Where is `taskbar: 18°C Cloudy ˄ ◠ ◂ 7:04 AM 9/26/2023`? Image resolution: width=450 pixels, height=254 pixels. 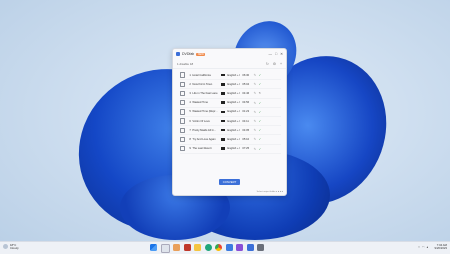
taskbar: 18°C Cloudy ˄ ◠ ◂ 7:04 AM 9/26/2023 is located at coordinates (225, 247).